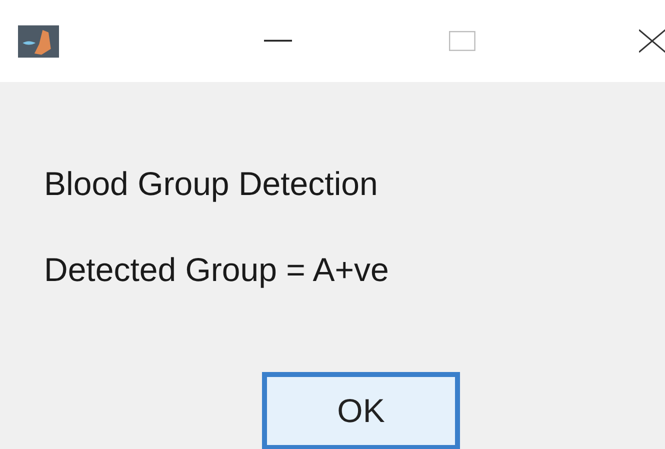  I want to click on ok-button: OK, so click(361, 410).